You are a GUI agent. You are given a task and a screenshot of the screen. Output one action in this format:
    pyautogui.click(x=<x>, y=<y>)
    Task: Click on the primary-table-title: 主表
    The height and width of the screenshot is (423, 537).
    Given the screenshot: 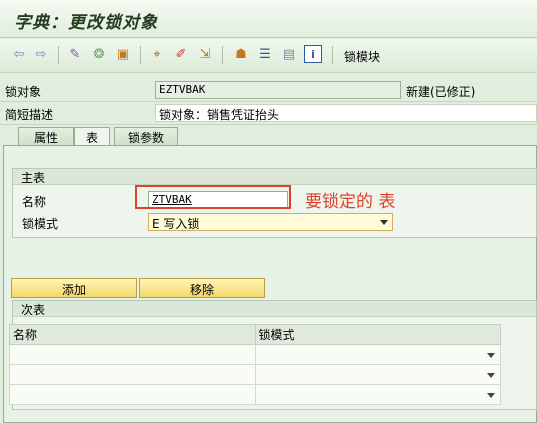 What is the action you would take?
    pyautogui.click(x=274, y=177)
    